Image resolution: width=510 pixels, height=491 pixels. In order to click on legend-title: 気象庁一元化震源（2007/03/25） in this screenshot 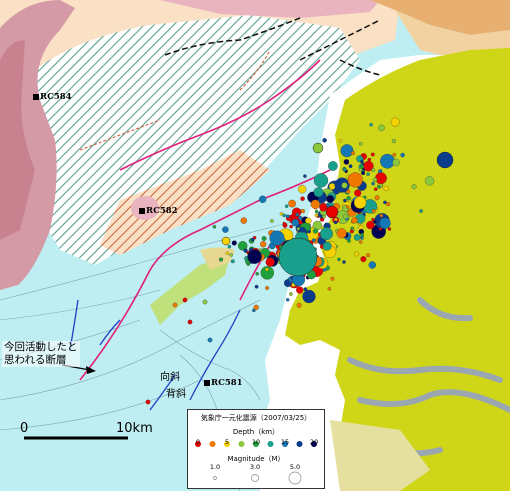, I will do `click(256, 418)`.